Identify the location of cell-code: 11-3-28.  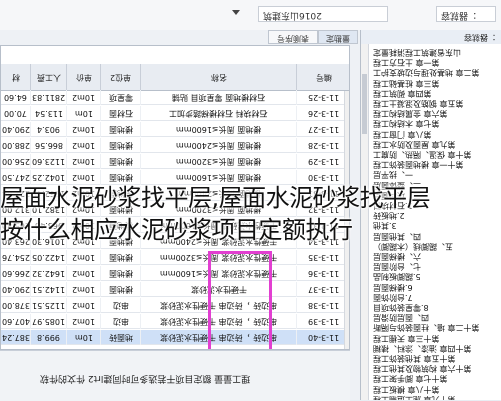
(323, 145).